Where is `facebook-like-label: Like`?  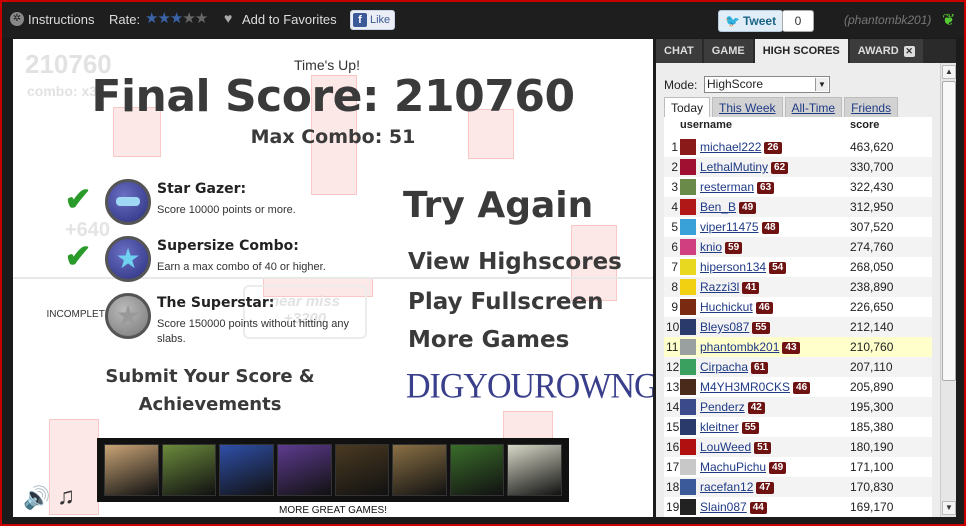 facebook-like-label: Like is located at coordinates (380, 20).